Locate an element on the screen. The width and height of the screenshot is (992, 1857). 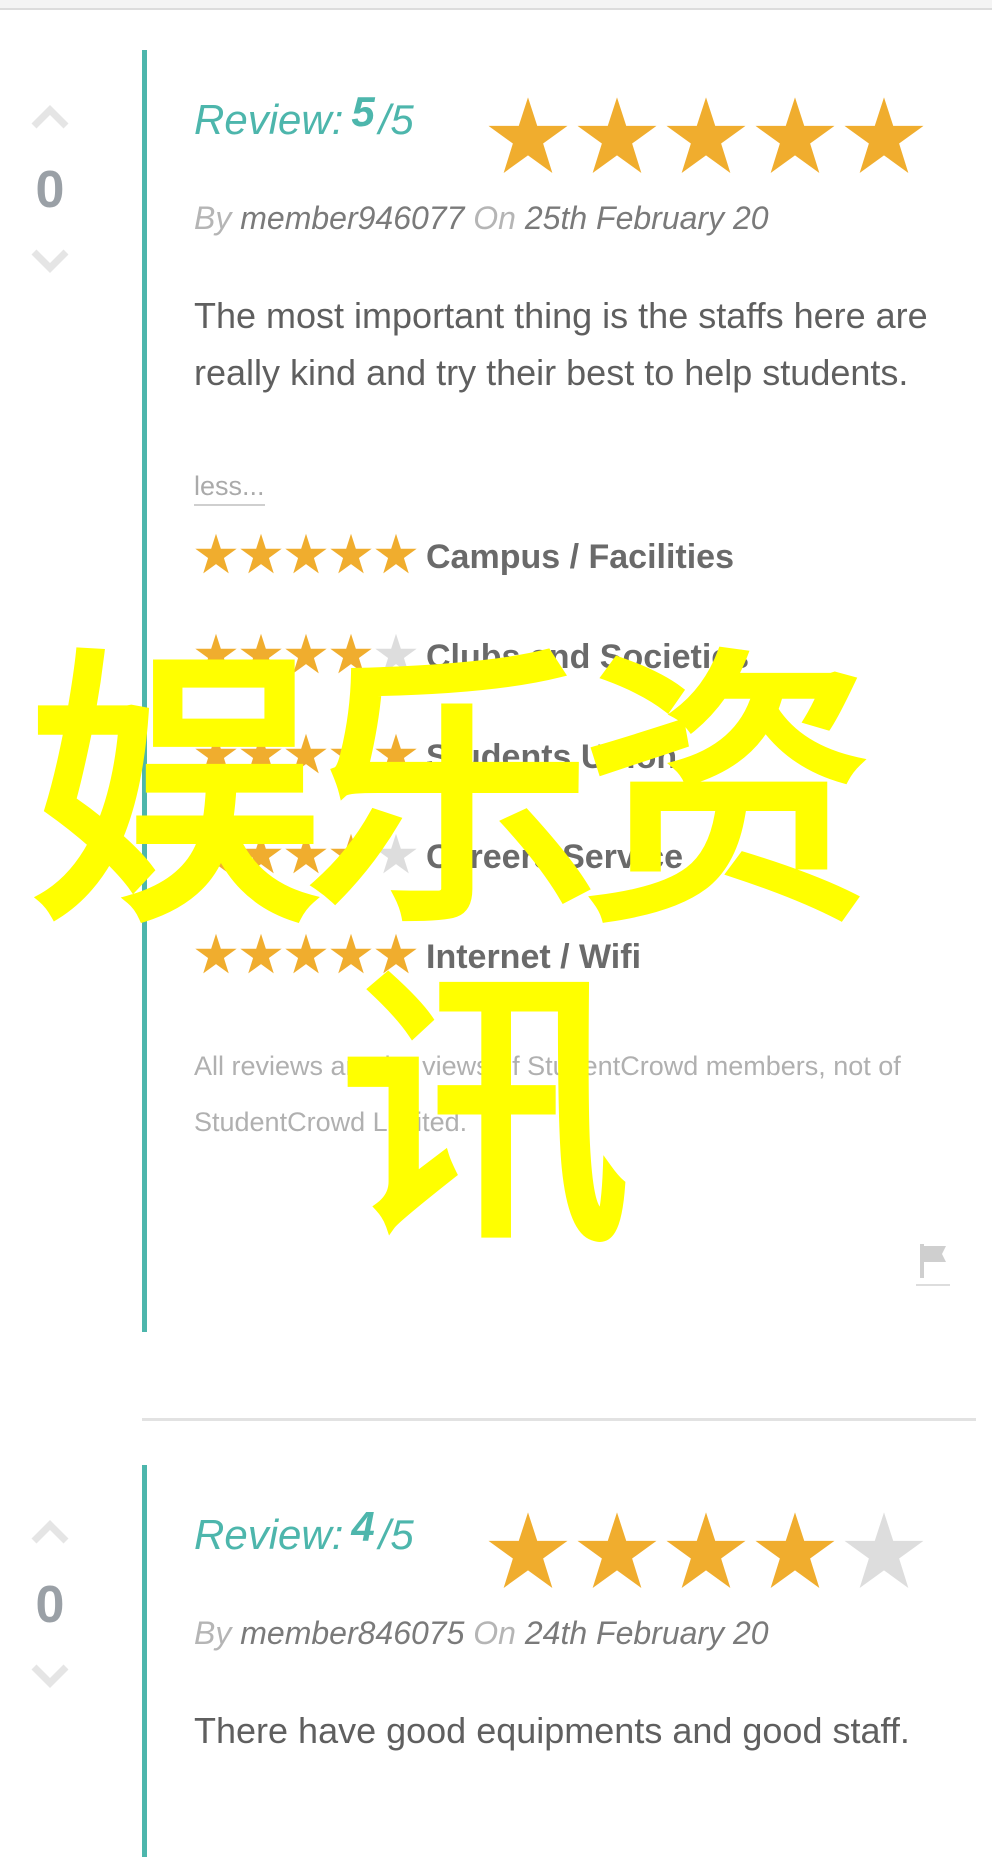
review-rating-label: Review: 5/5 is located at coordinates (304, 116).